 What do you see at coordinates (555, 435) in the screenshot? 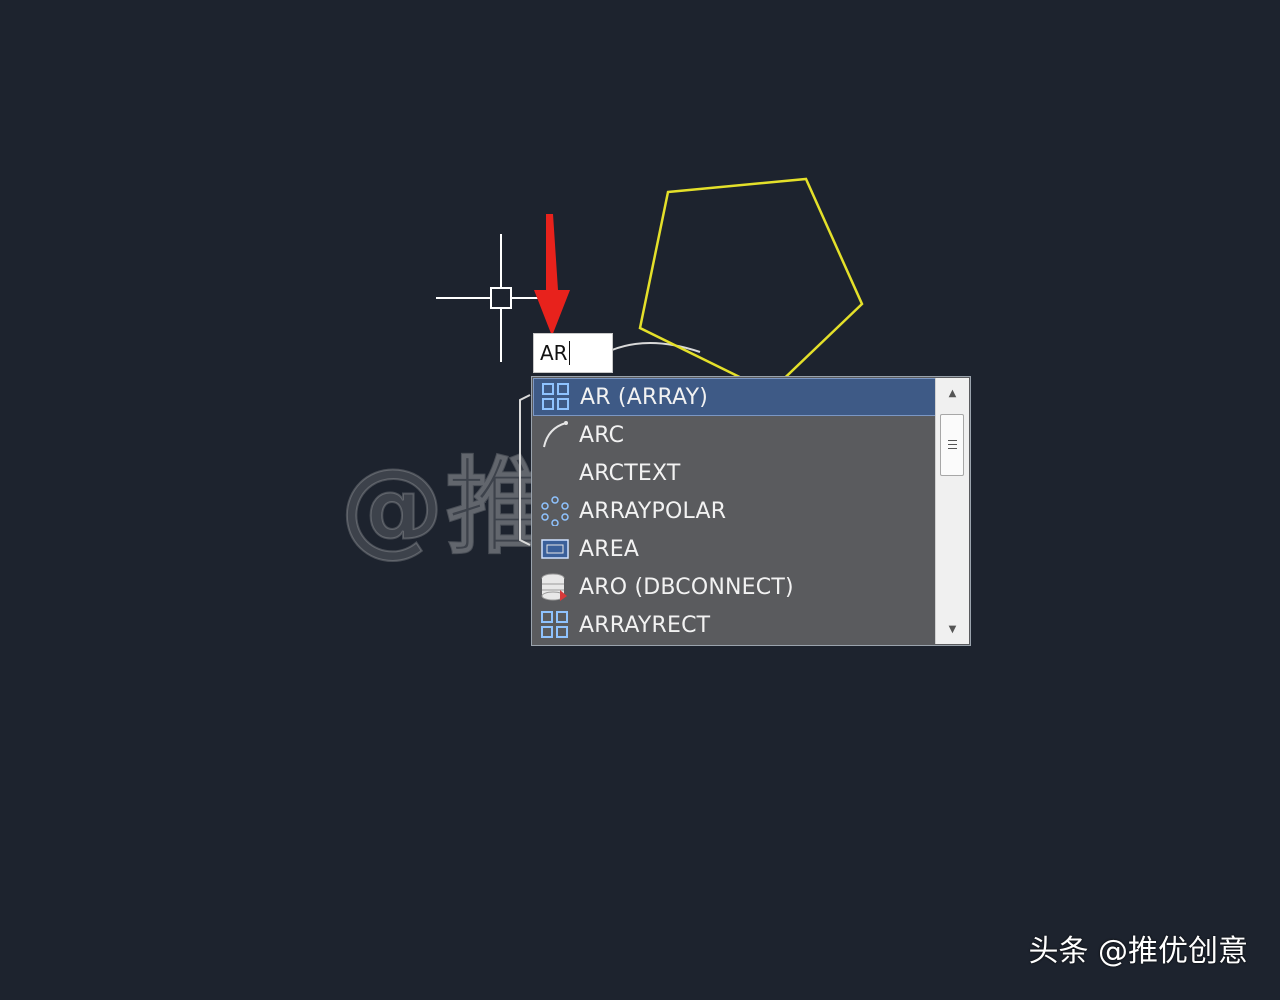
I see `arc-icon` at bounding box center [555, 435].